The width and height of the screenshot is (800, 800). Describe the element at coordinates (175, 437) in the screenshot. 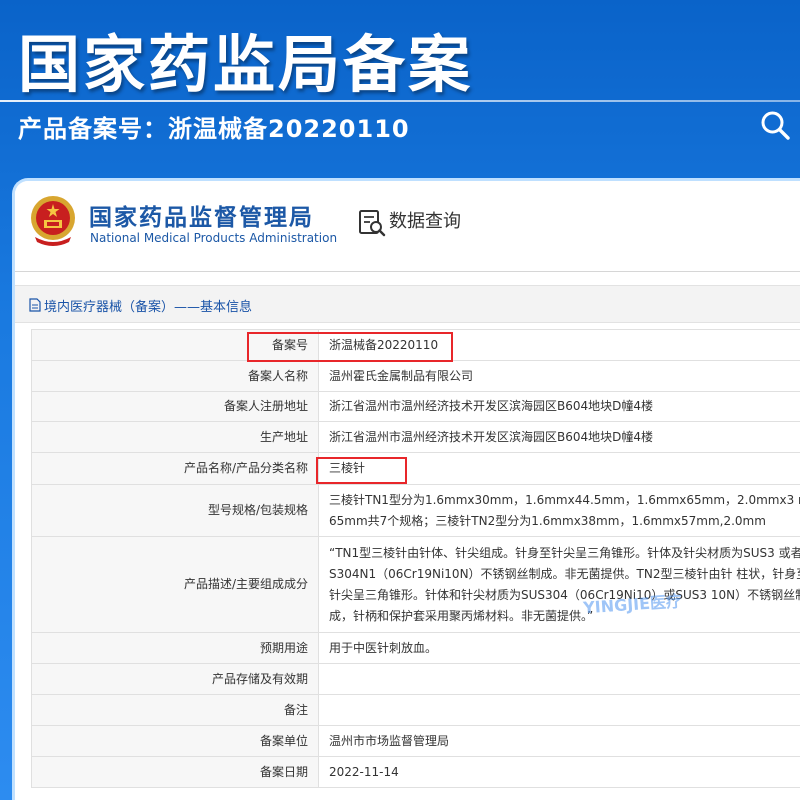

I see `field-label: 生产地址` at that location.